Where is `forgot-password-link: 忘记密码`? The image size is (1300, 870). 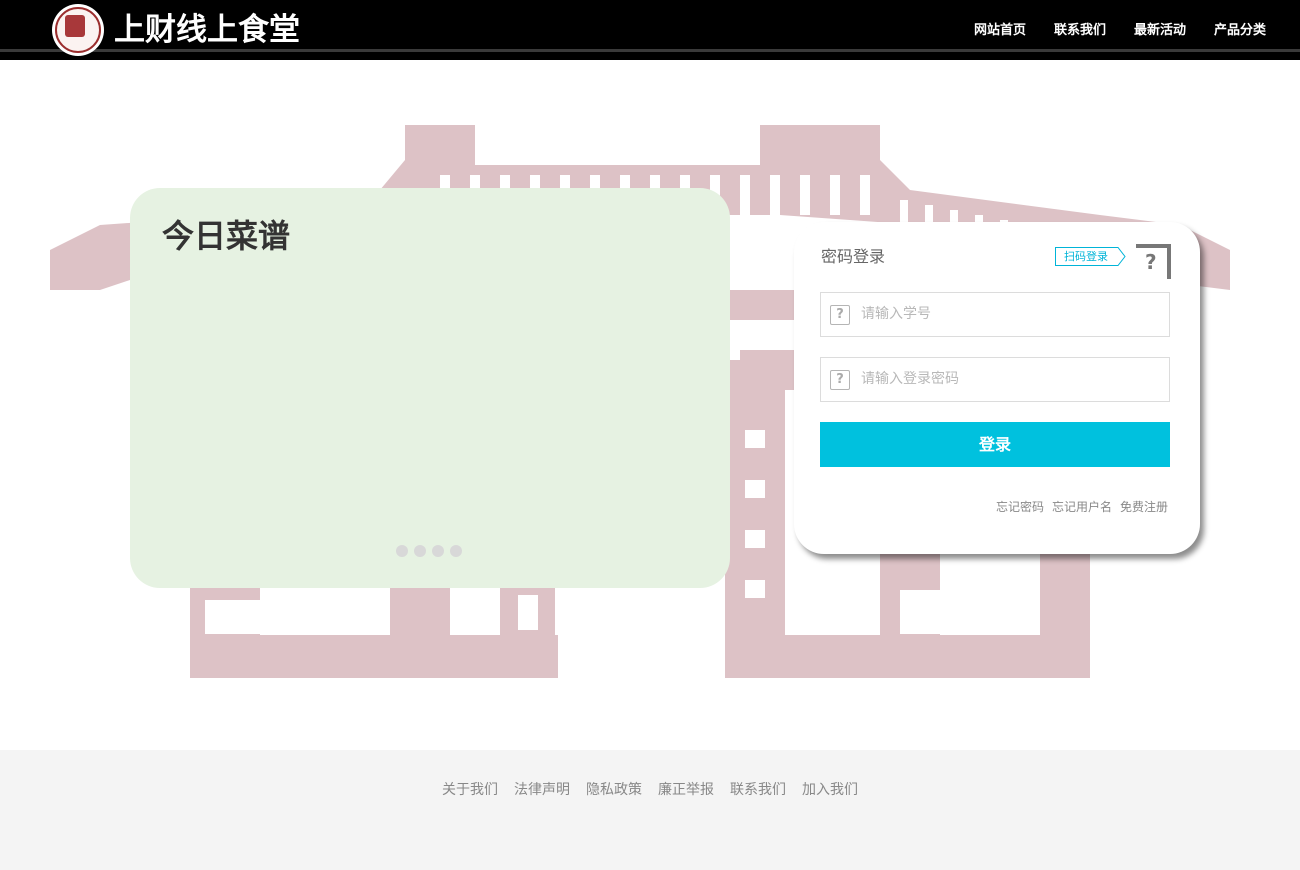 forgot-password-link: 忘记密码 is located at coordinates (1020, 507).